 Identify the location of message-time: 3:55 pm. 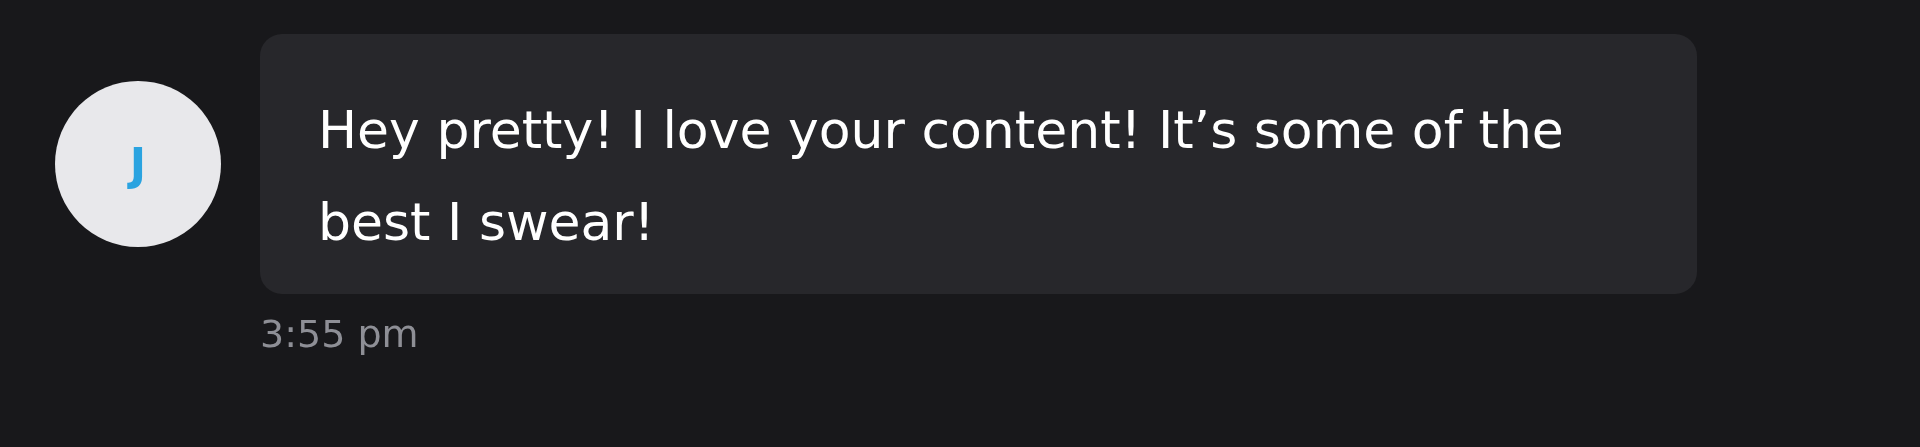
(339, 334).